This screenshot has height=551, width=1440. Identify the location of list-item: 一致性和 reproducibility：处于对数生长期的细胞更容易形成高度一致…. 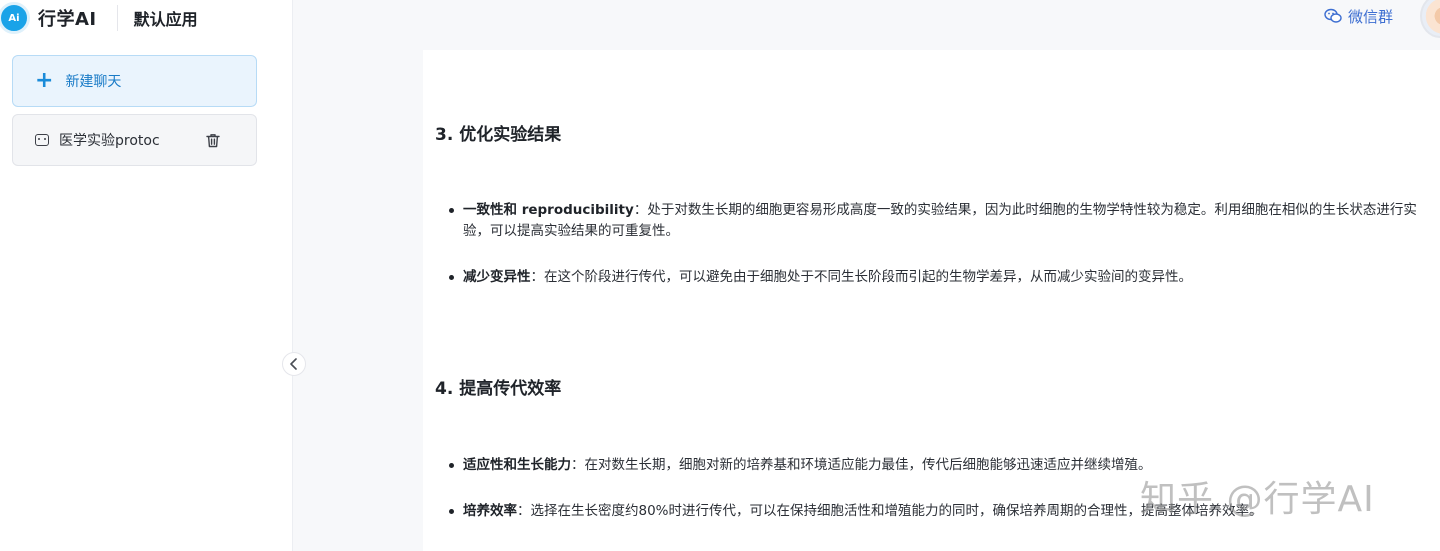
(944, 221).